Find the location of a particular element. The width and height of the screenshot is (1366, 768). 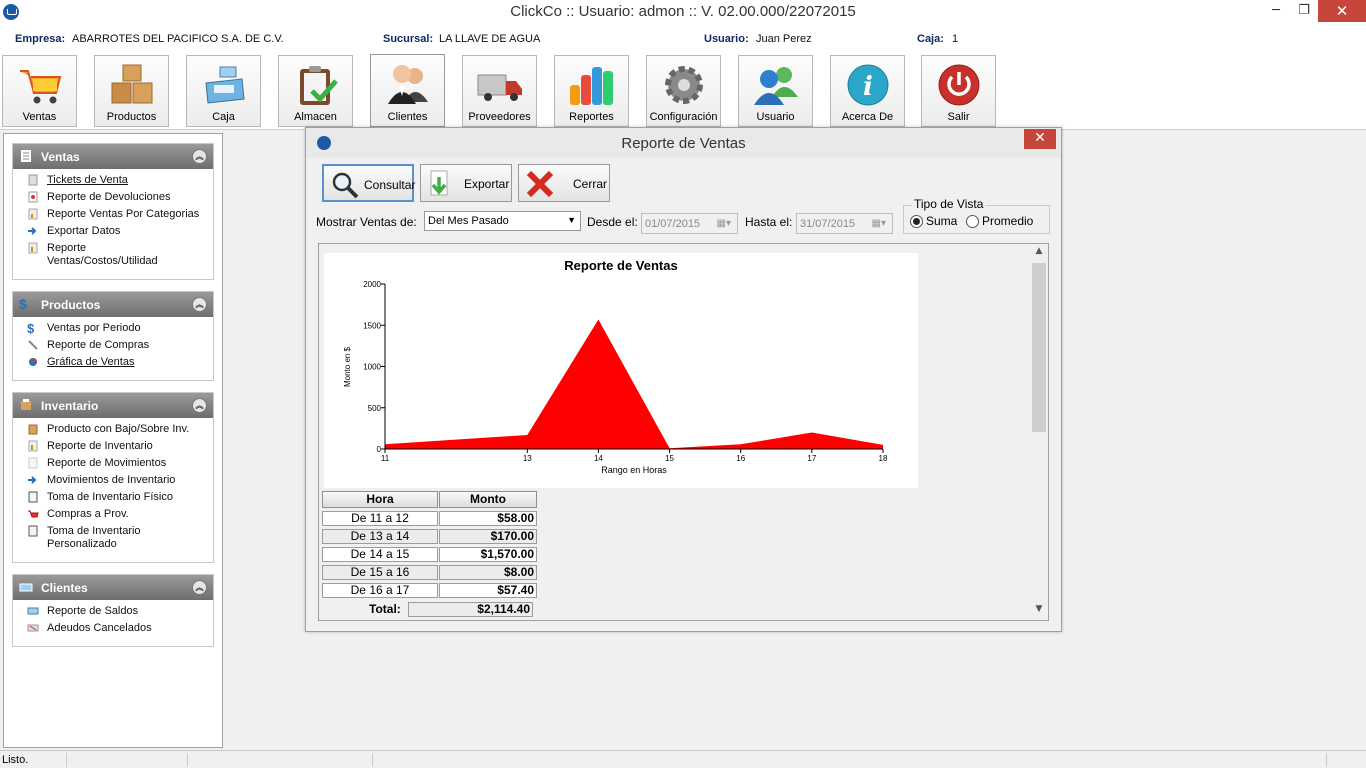

y-tick-label: 2000 is located at coordinates (372, 284).